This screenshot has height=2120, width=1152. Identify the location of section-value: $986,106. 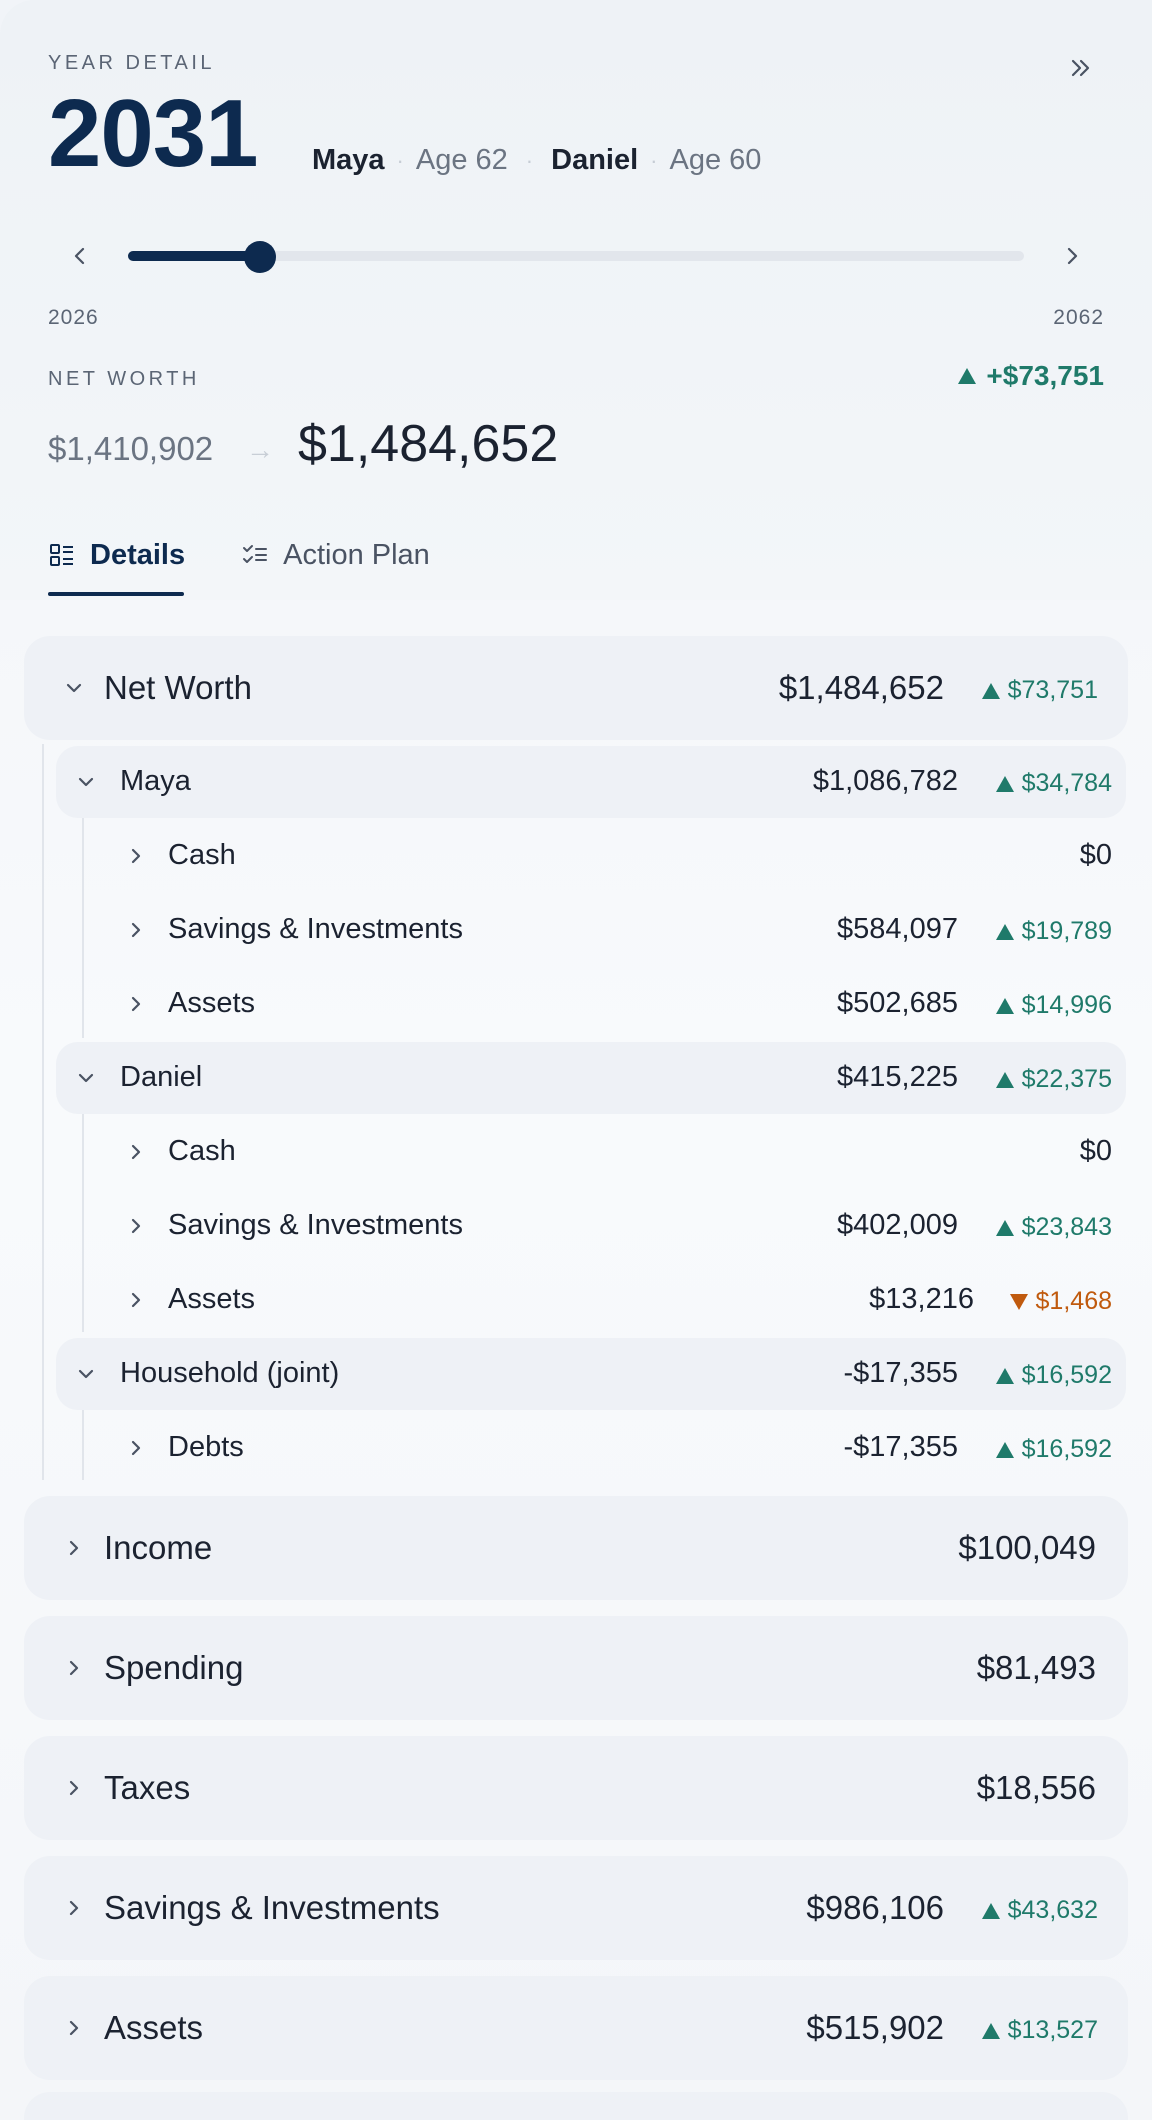
(875, 1907).